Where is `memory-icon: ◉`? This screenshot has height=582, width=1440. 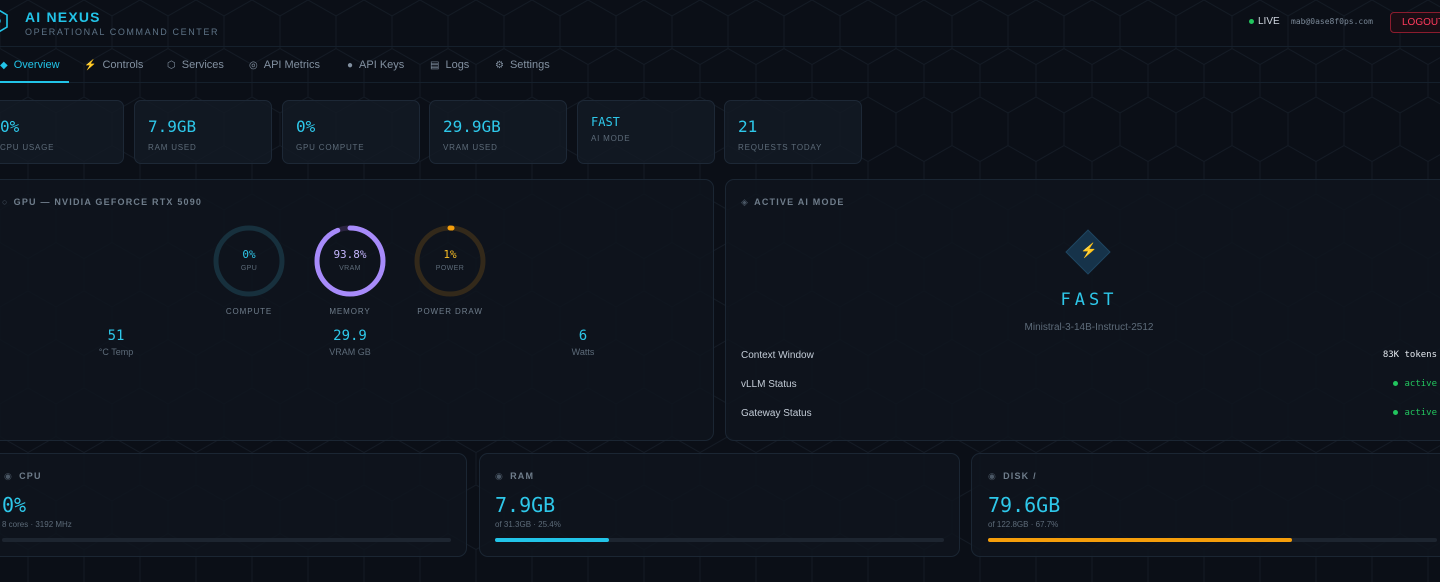
memory-icon: ◉ is located at coordinates (500, 476).